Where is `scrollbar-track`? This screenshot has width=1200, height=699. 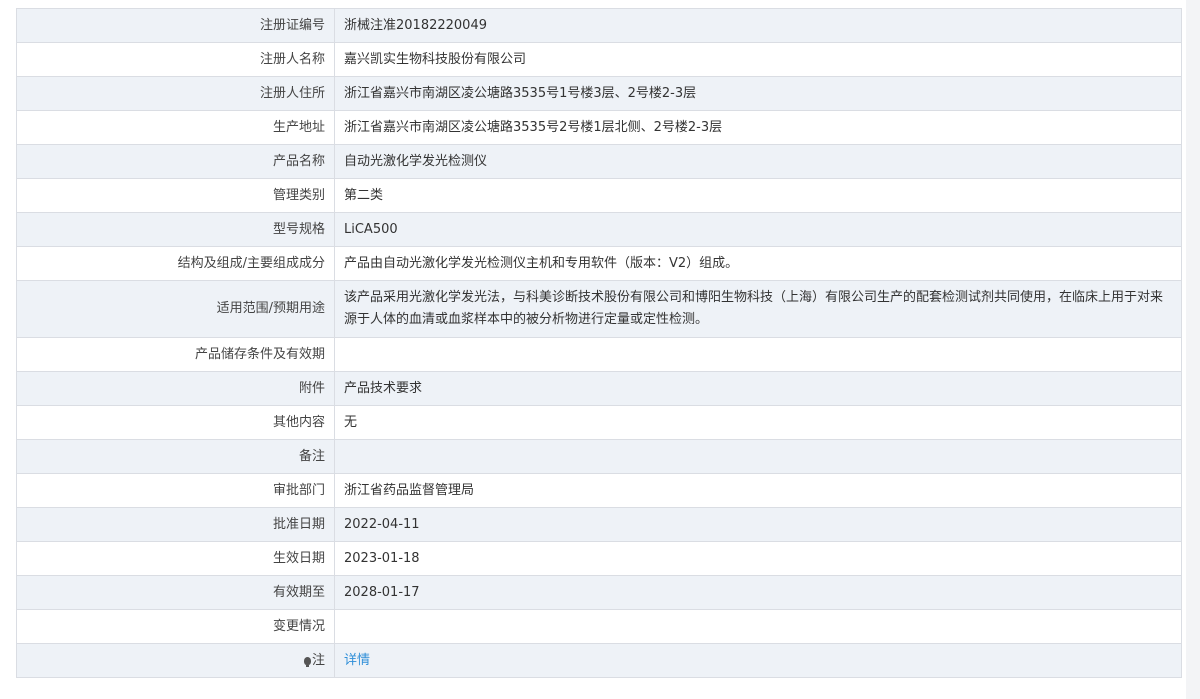
scrollbar-track is located at coordinates (1193, 349).